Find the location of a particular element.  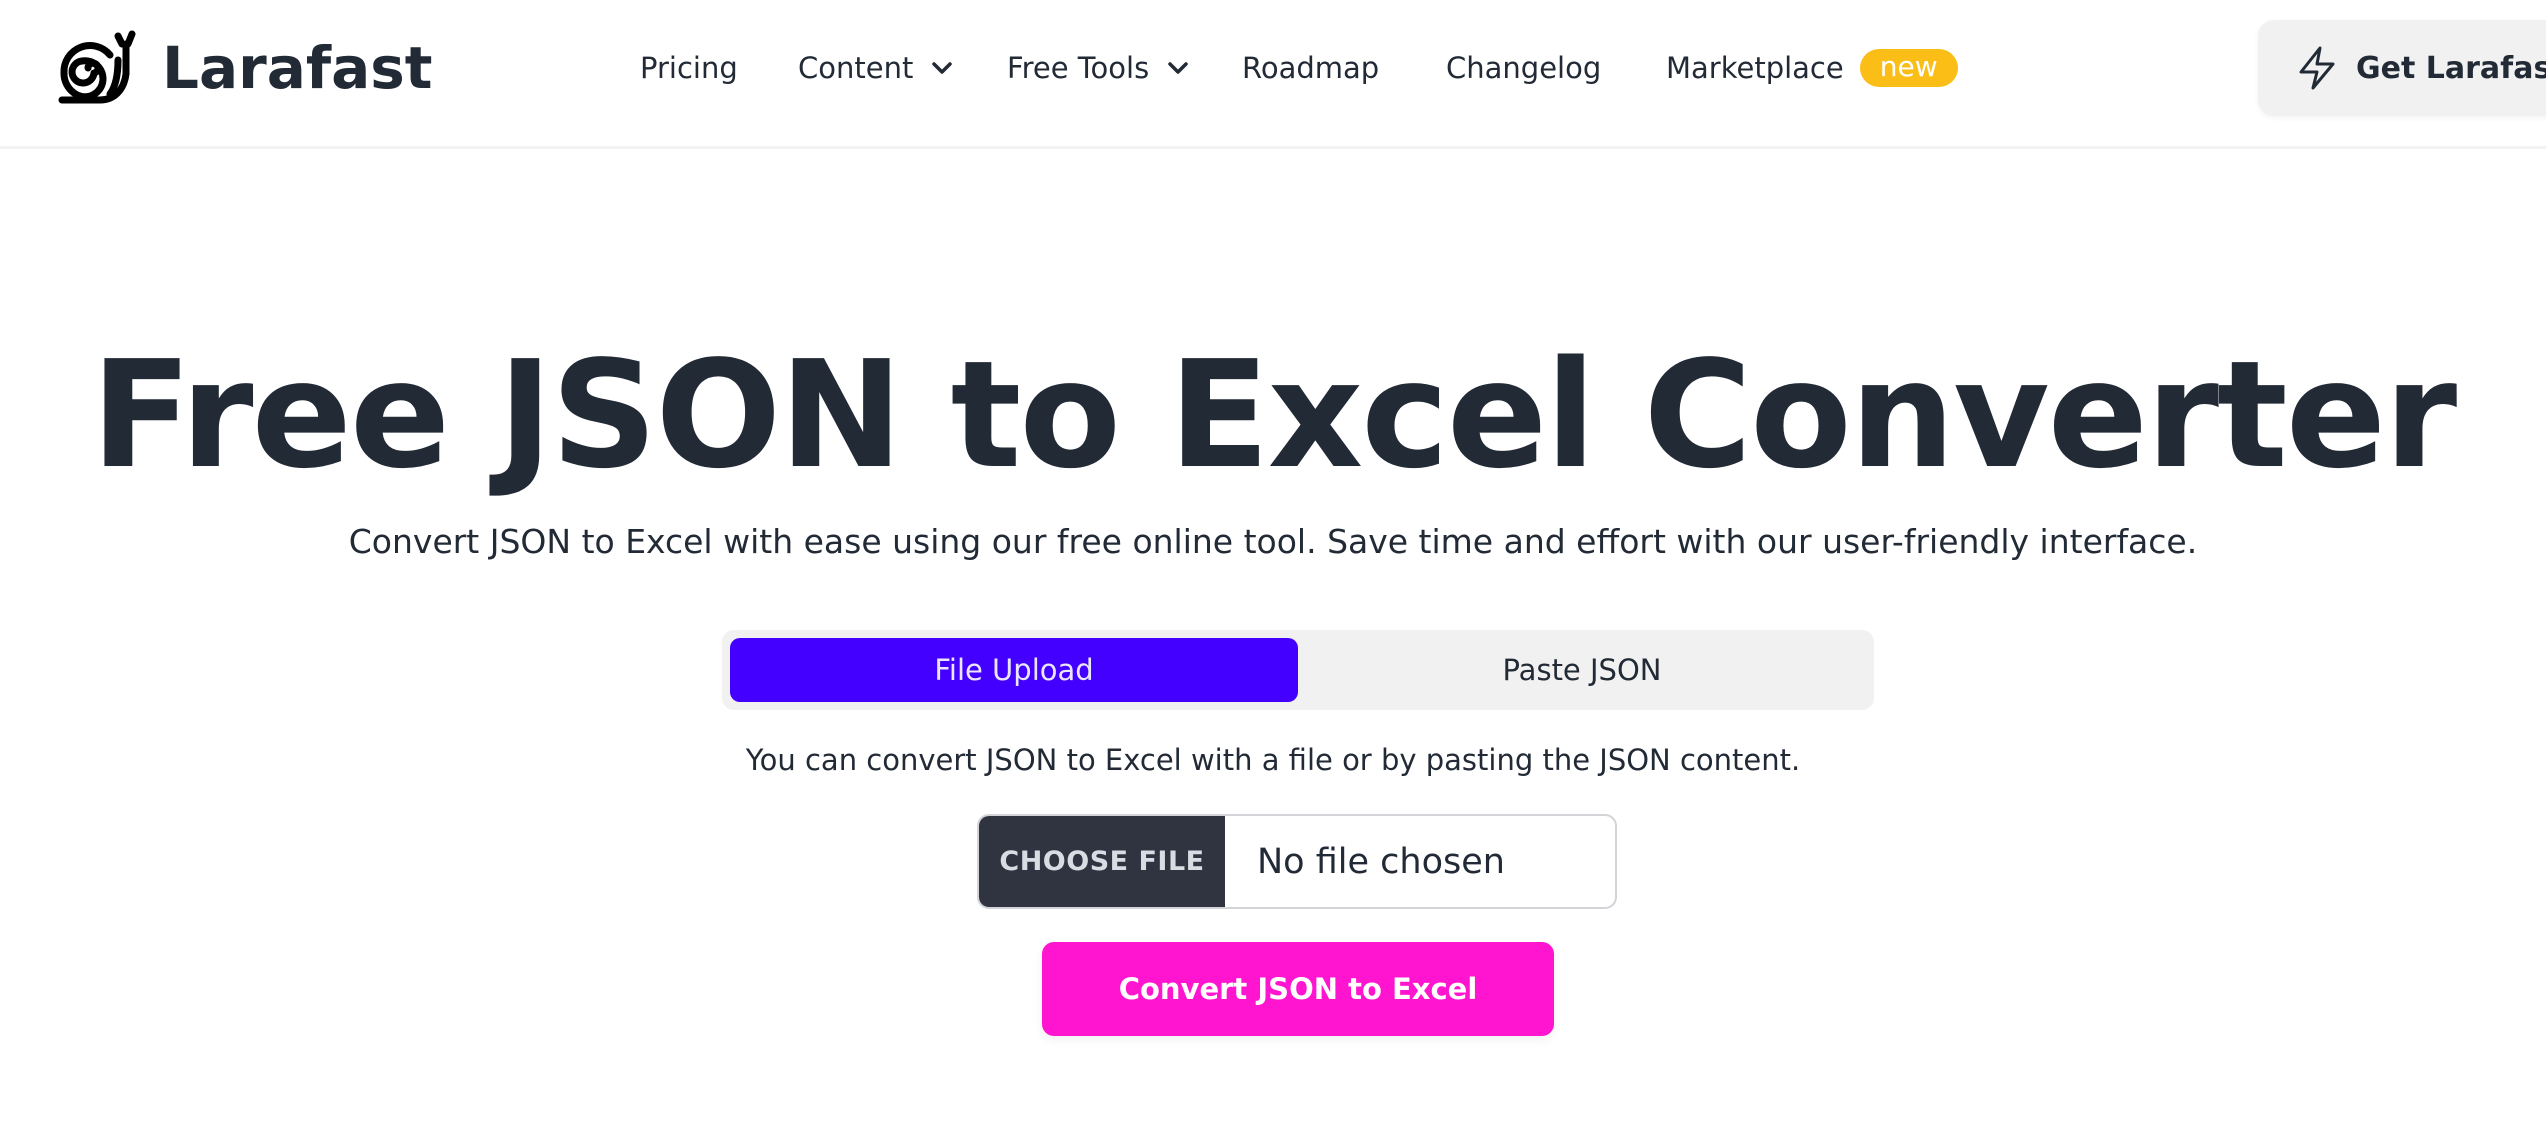

nav-changelog-label: Changelog is located at coordinates (1524, 68).